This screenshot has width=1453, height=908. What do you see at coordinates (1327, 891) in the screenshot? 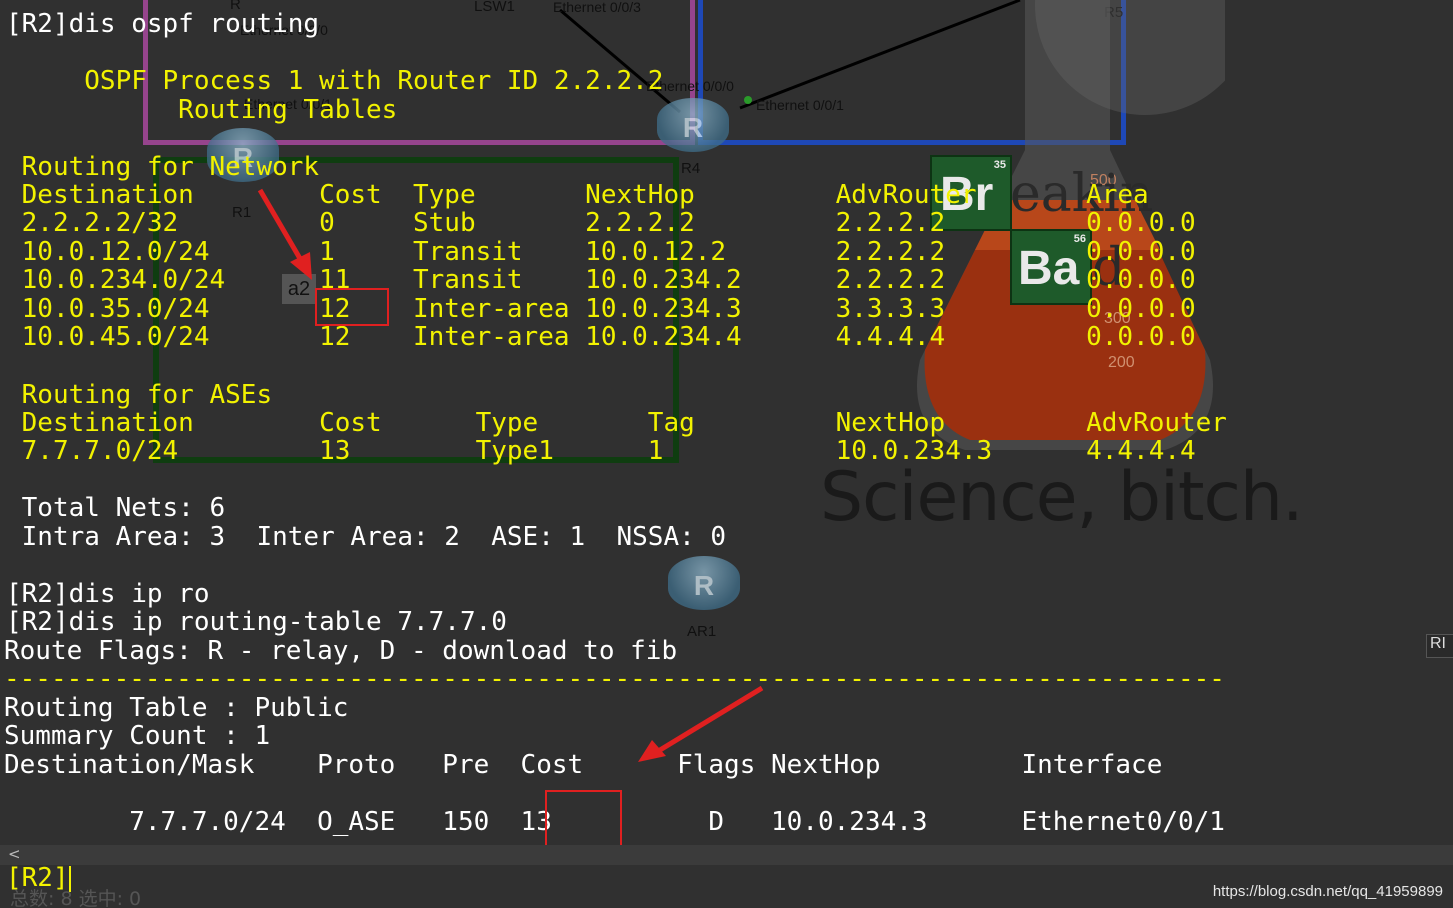
I see `blog-watermark: https://blog.csdn.net/qq_41959899` at bounding box center [1327, 891].